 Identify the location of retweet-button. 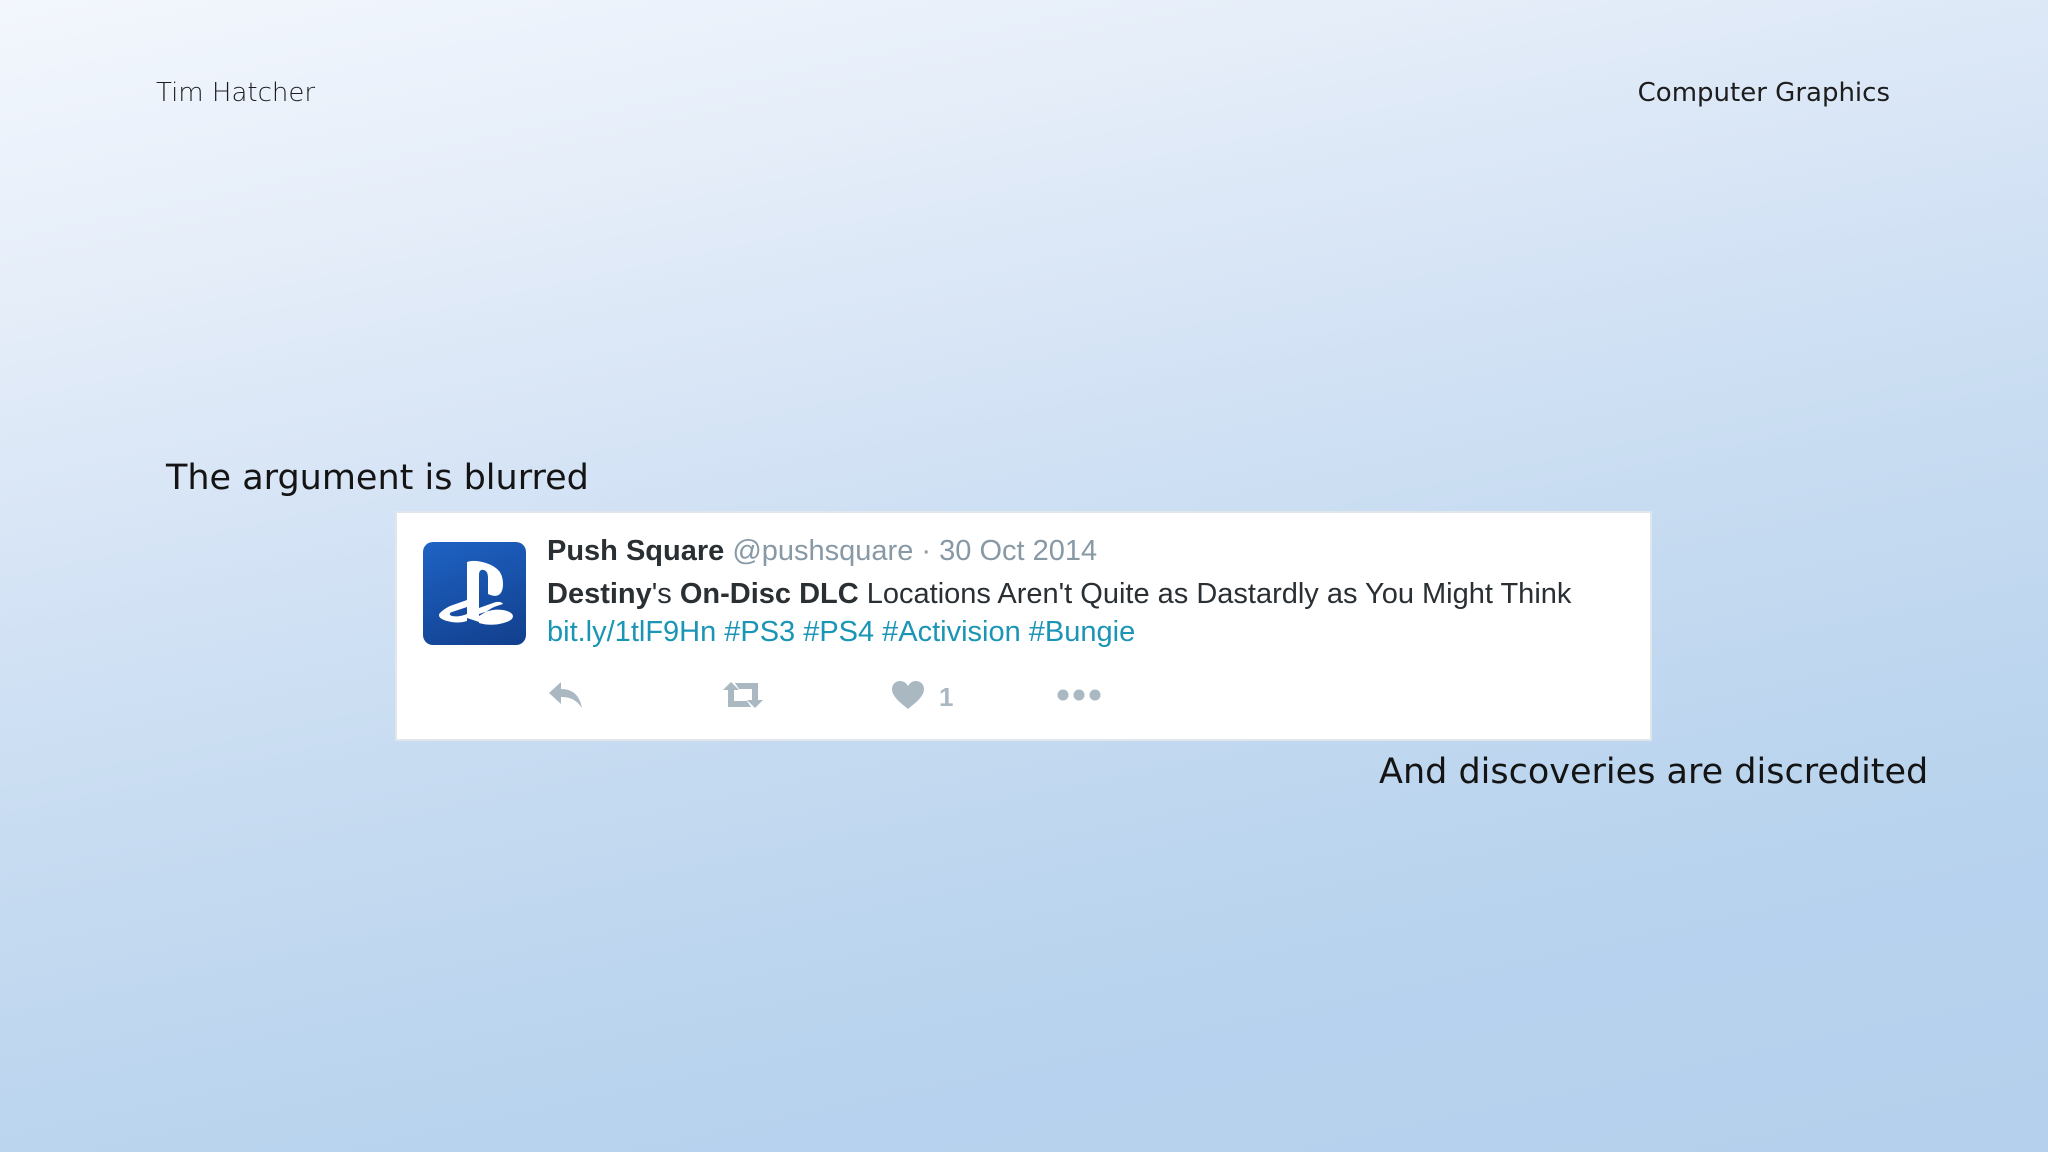
(743, 697).